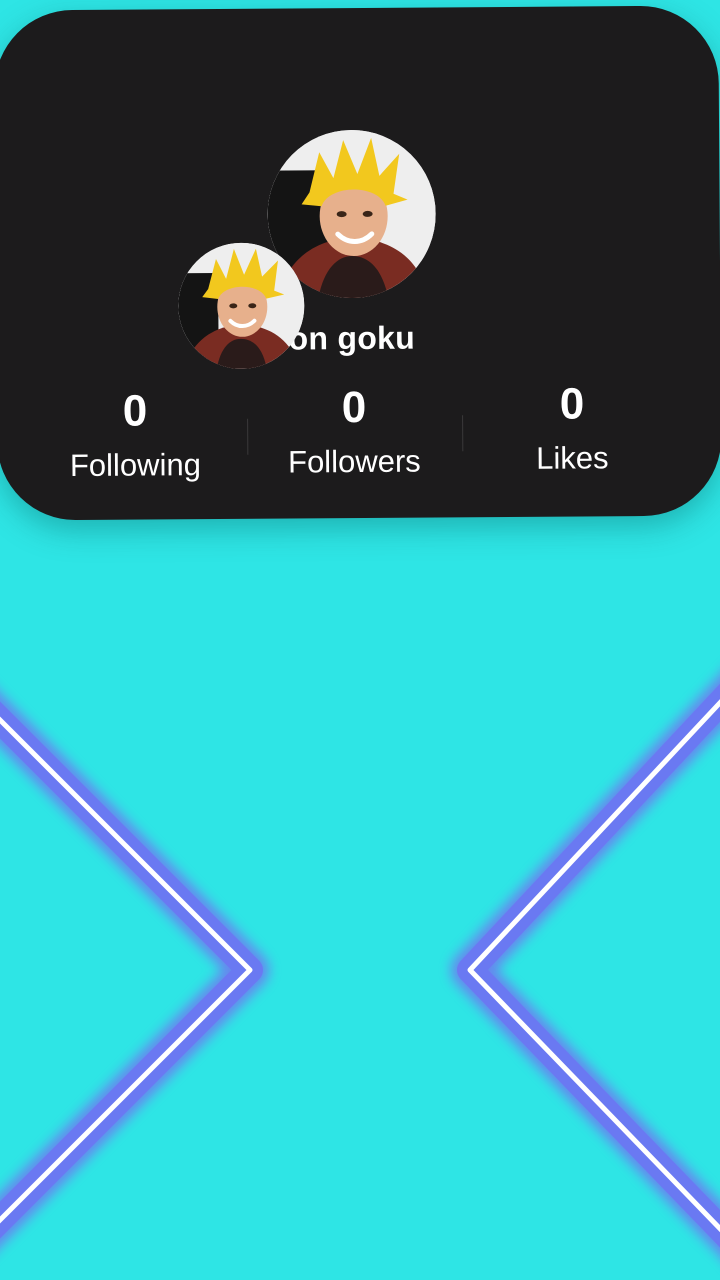  What do you see at coordinates (135, 465) in the screenshot?
I see `following-label: Following` at bounding box center [135, 465].